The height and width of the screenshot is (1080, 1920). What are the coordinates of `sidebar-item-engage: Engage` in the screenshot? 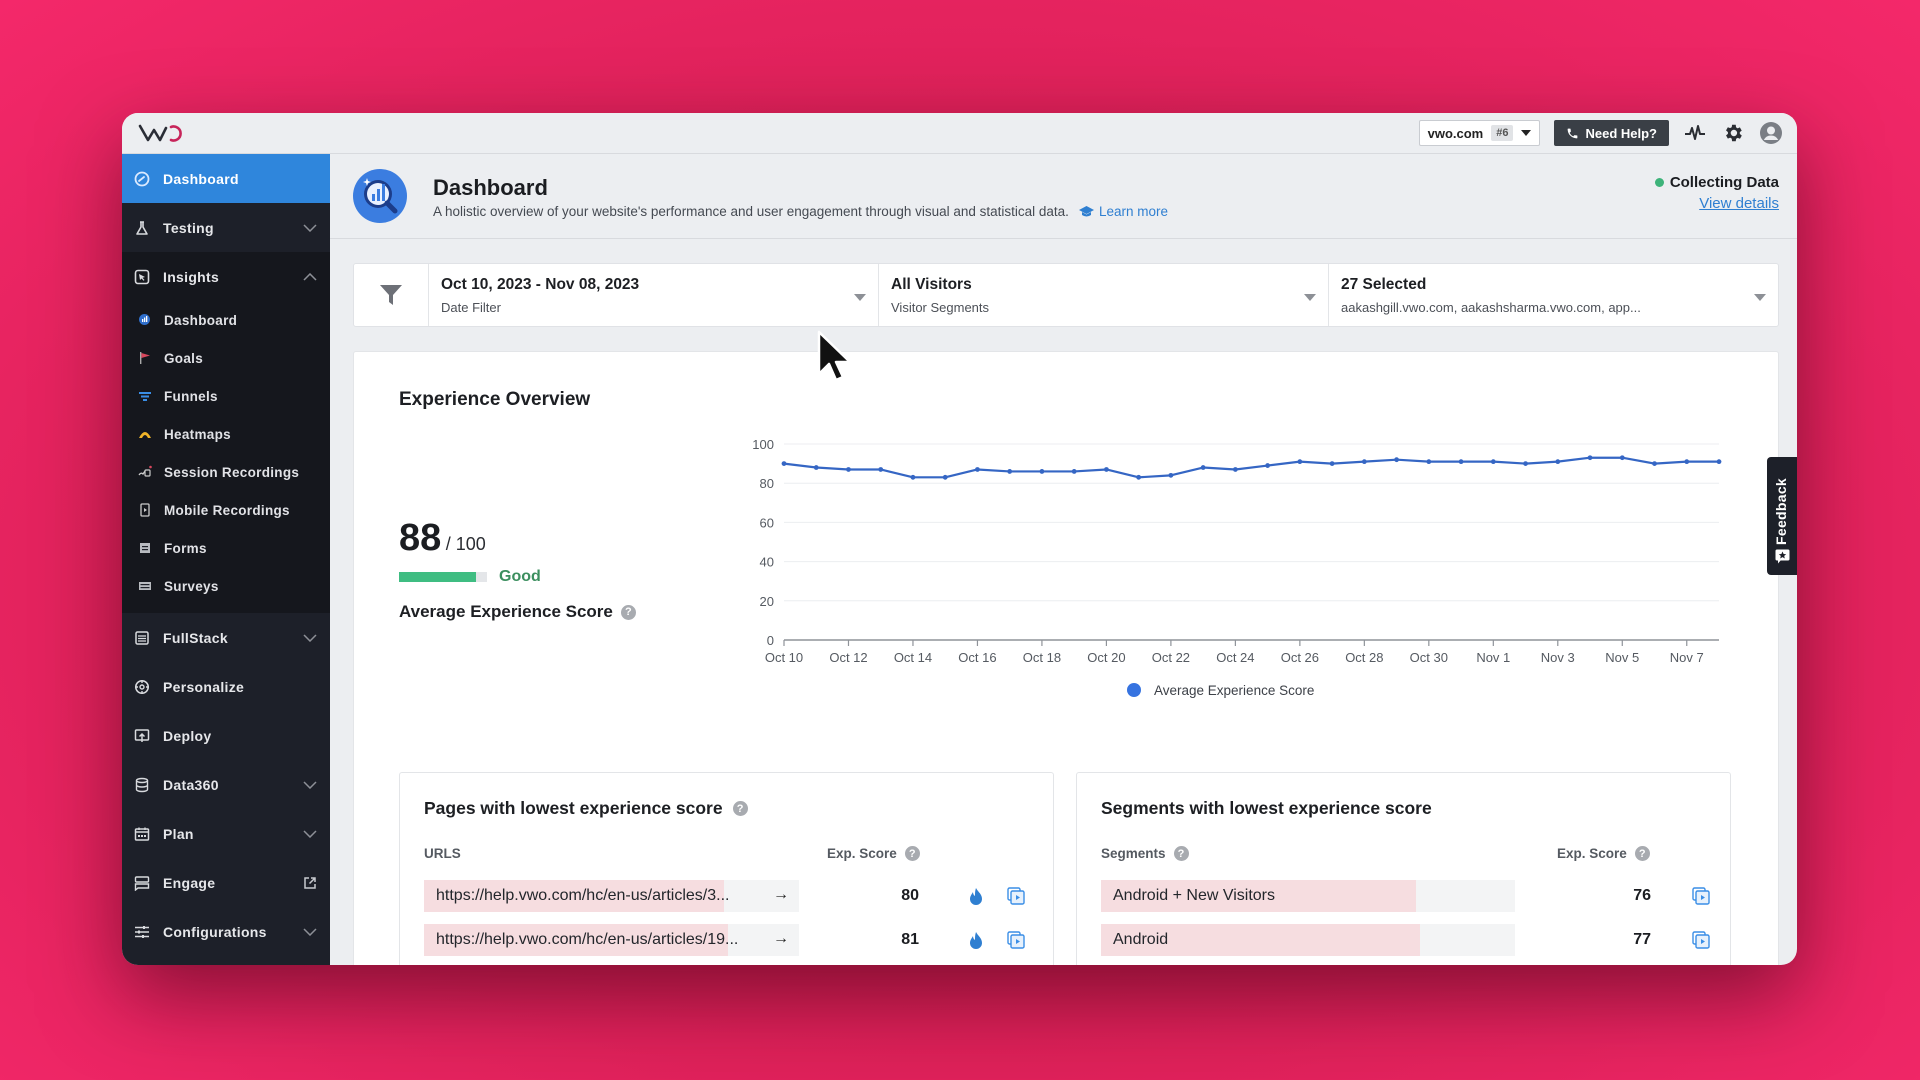 It's located at (226, 882).